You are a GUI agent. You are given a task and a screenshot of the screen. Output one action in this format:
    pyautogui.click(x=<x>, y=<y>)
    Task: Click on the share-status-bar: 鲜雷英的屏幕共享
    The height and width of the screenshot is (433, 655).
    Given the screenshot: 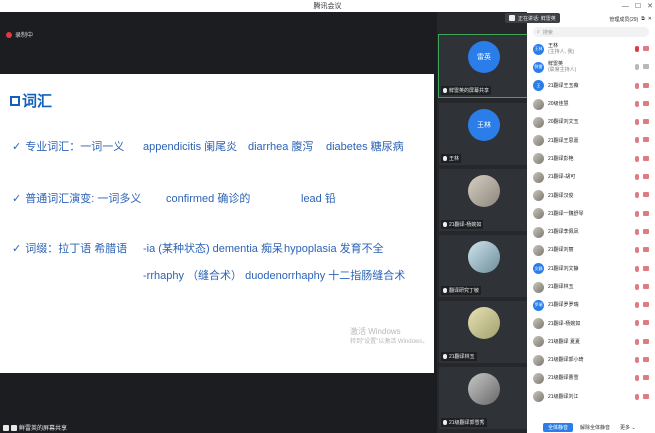 What is the action you would take?
    pyautogui.click(x=33, y=427)
    